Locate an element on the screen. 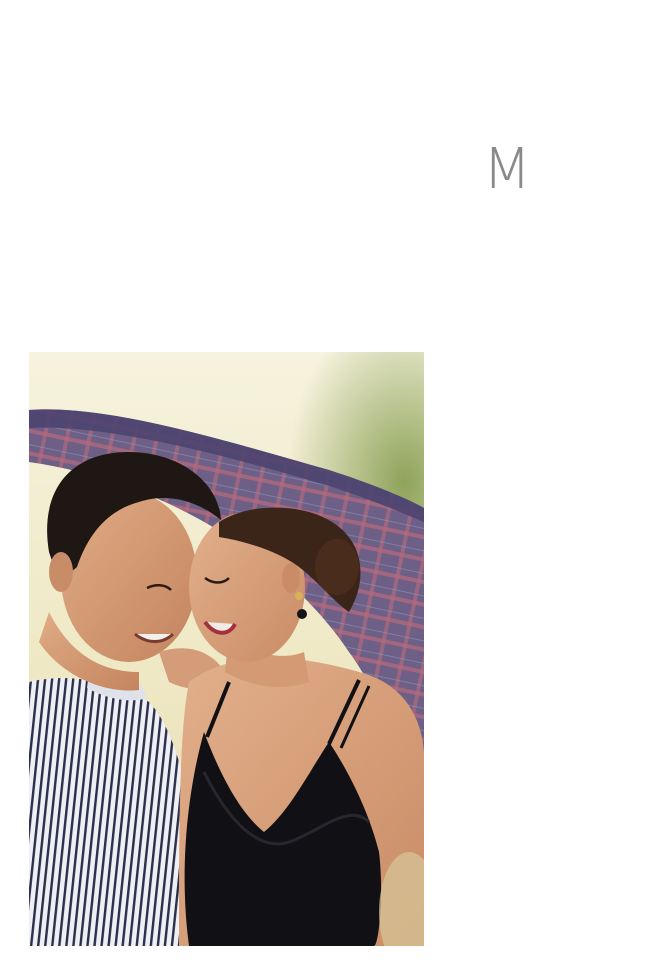 The width and height of the screenshot is (650, 975). earring-icon is located at coordinates (302, 614).